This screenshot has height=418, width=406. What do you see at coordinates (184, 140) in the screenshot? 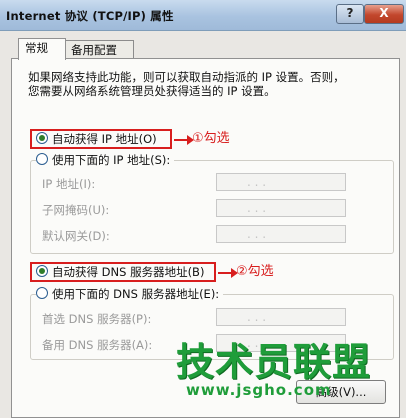
I see `arrow-step1-icon` at bounding box center [184, 140].